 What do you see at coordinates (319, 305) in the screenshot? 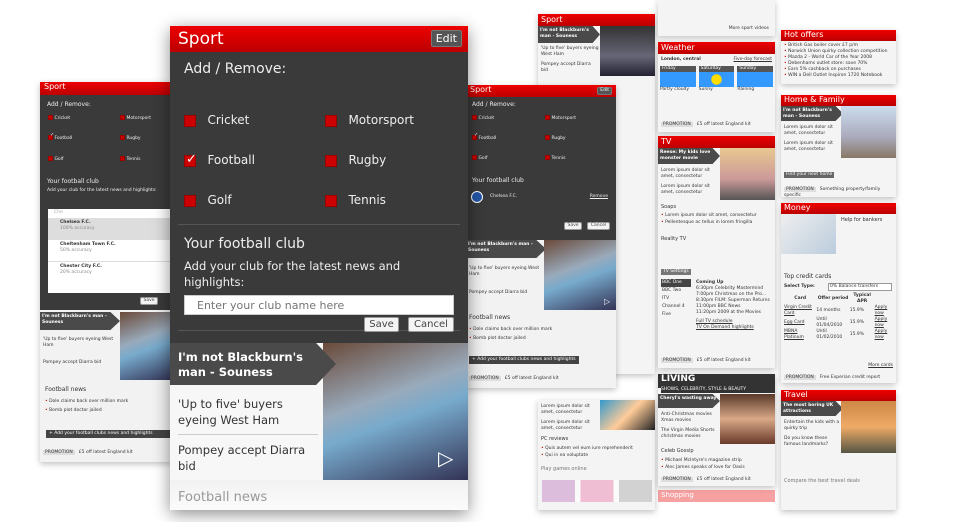
I see `club-name-input` at bounding box center [319, 305].